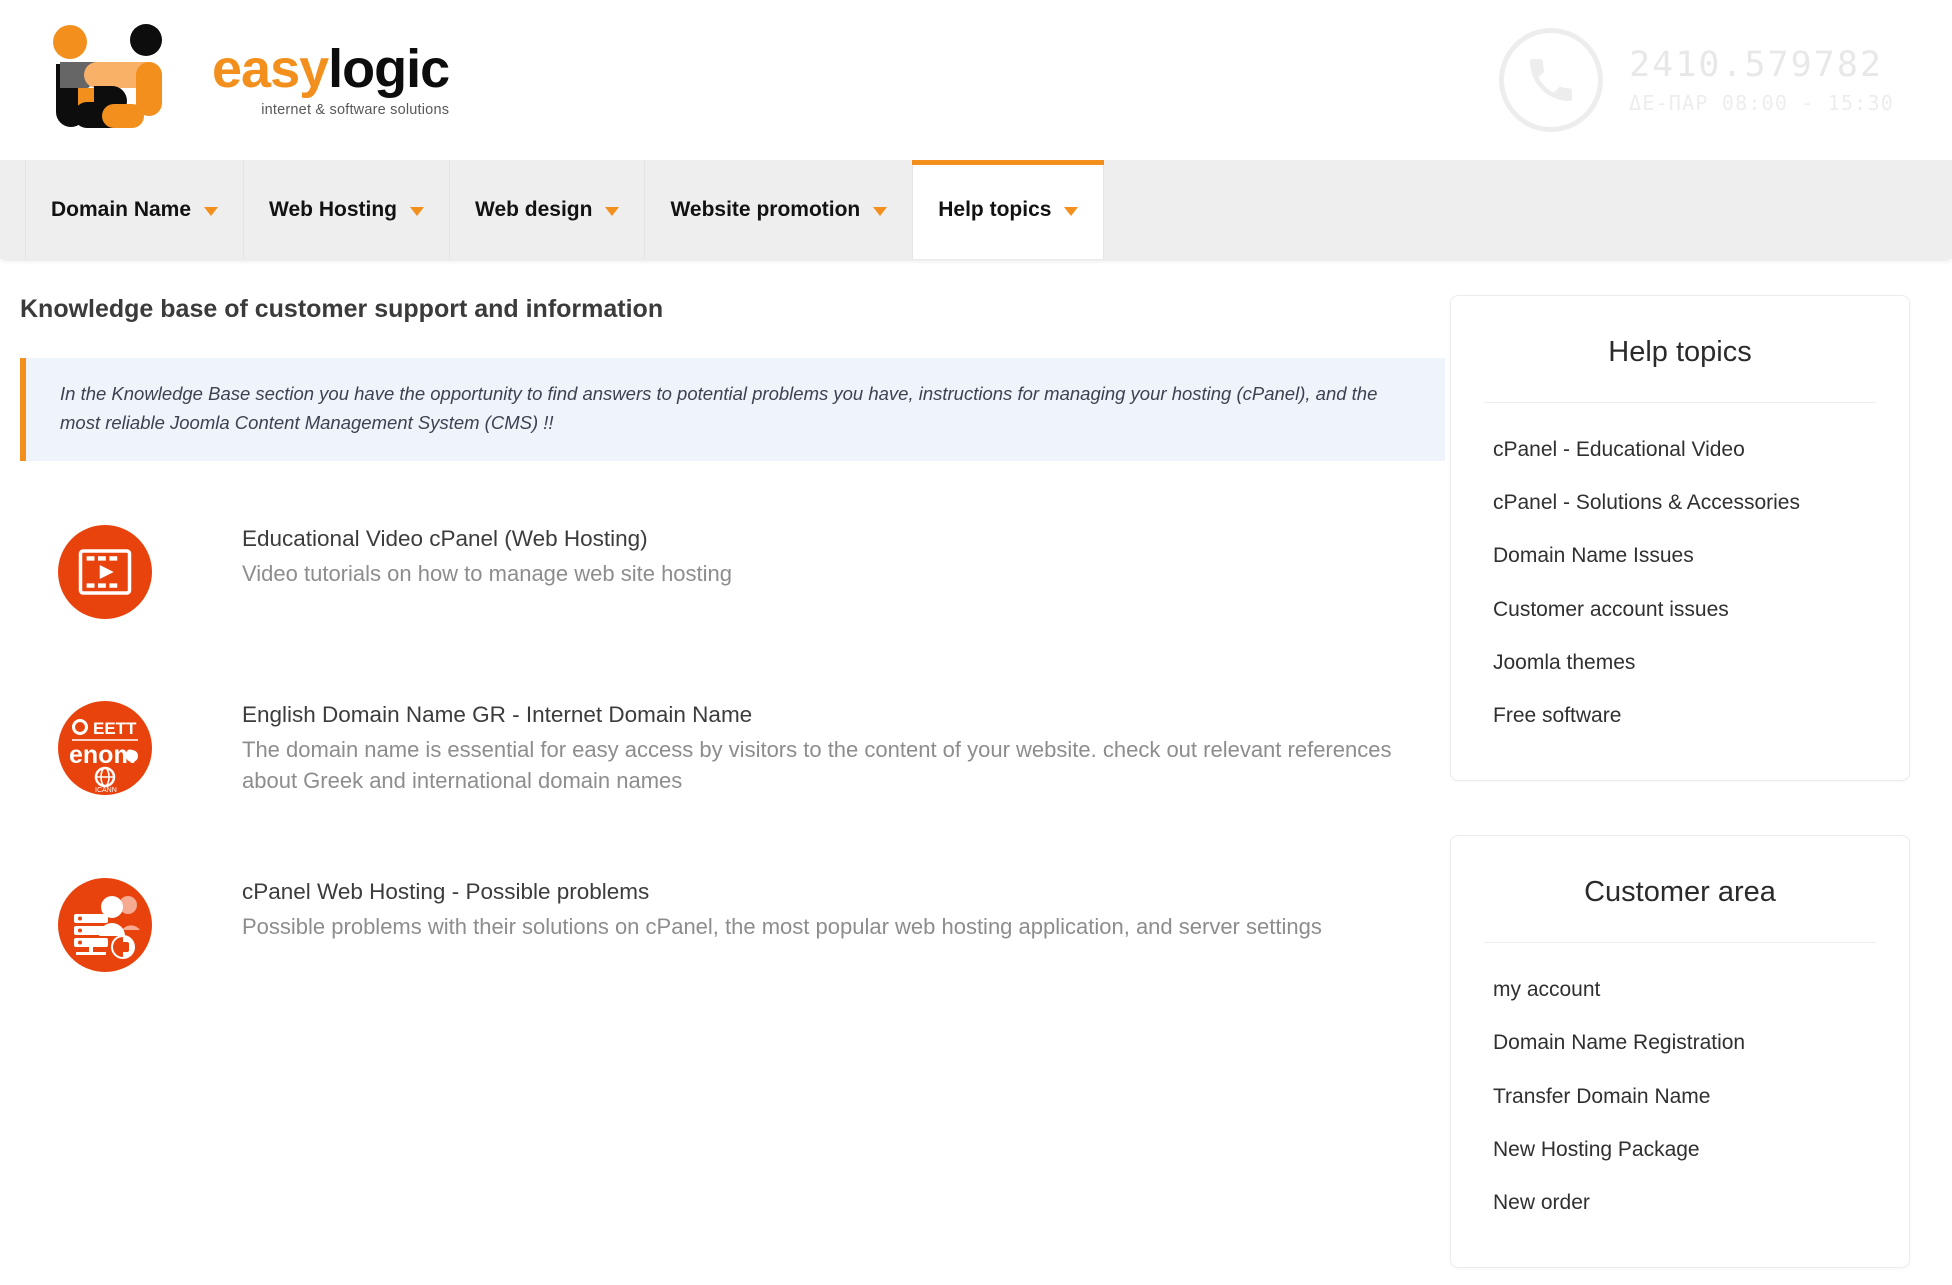 Image resolution: width=1952 pixels, height=1285 pixels. I want to click on svg-text: ICANN, so click(106, 790).